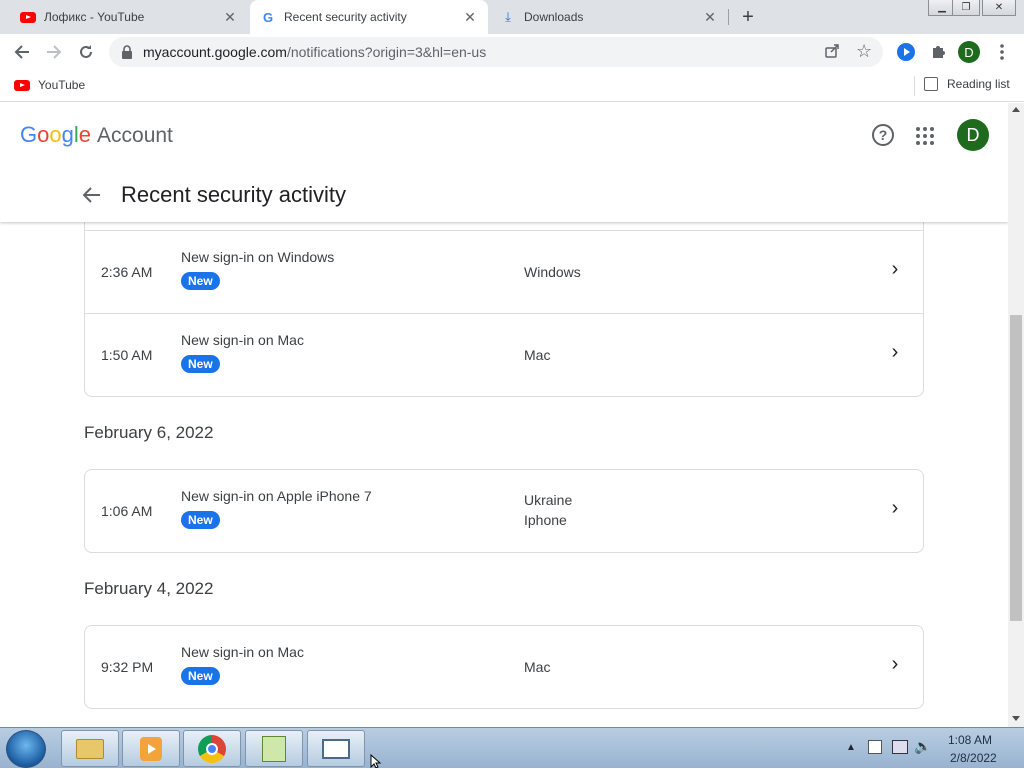  I want to click on event-time: 1:06 AM, so click(127, 511).